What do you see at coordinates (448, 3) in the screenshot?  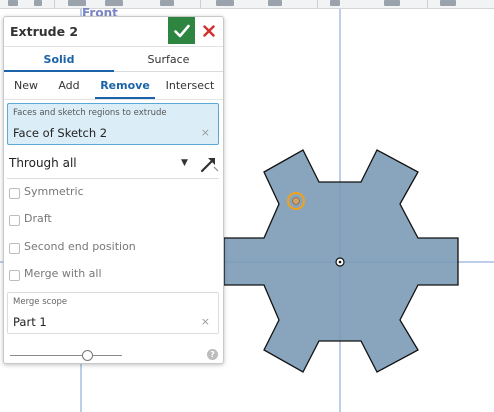 I see `mirror-icon` at bounding box center [448, 3].